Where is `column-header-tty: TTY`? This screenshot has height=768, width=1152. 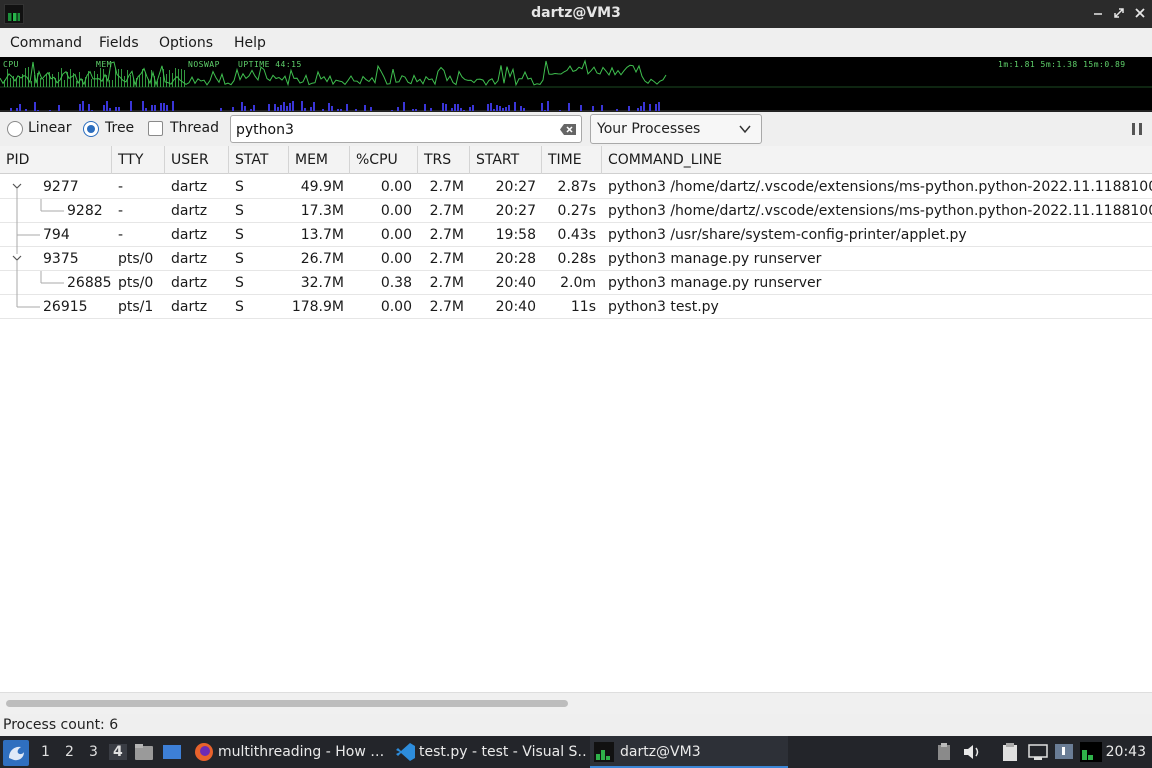
column-header-tty: TTY is located at coordinates (138, 160).